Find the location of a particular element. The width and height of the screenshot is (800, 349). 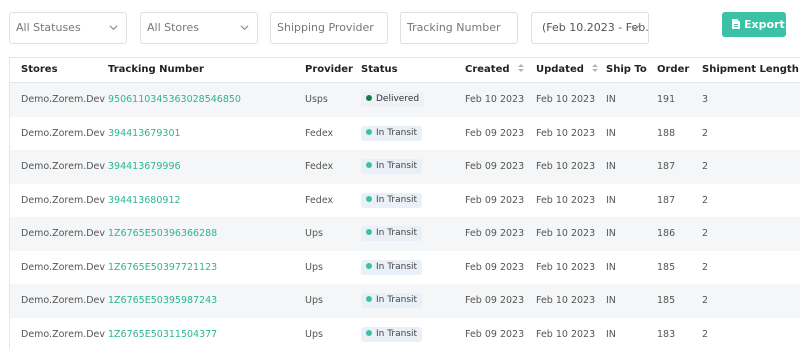

tracking-number-link: 1Z6765E50311504377 is located at coordinates (162, 333).